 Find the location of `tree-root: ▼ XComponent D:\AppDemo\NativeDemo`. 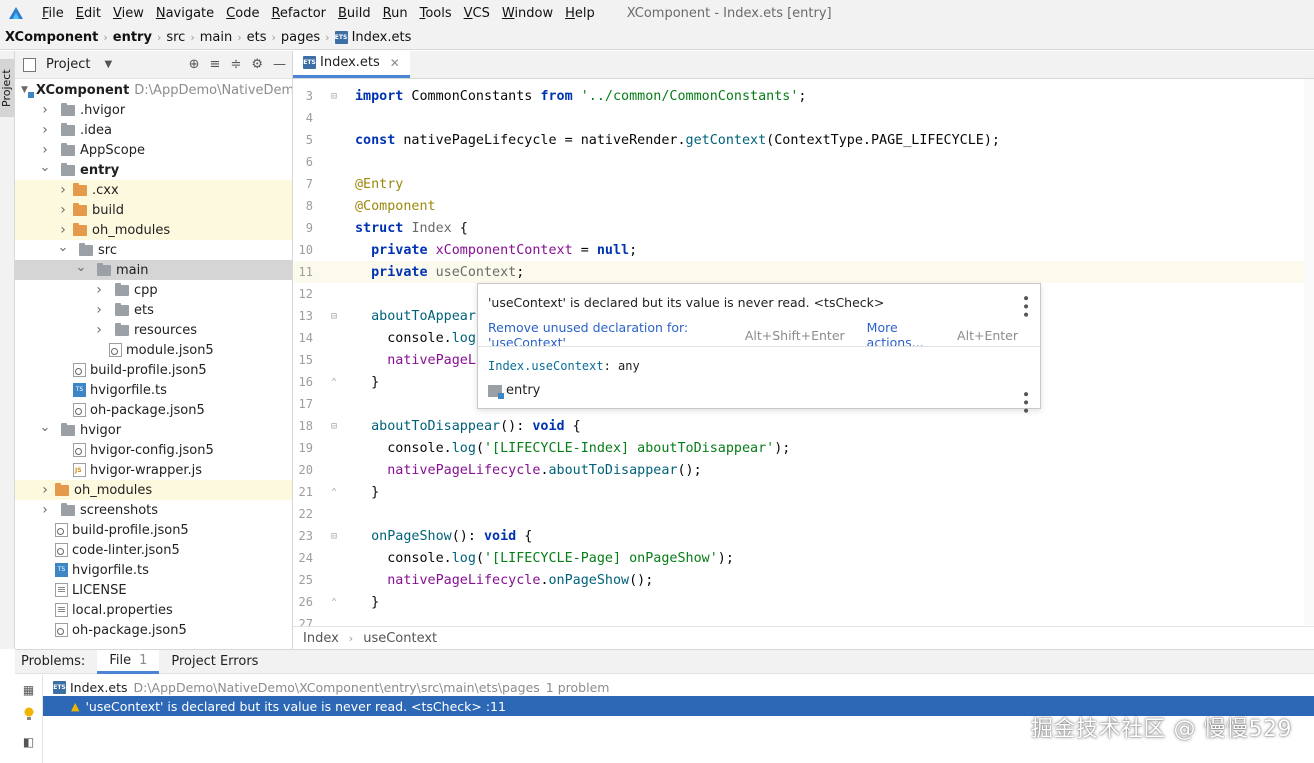

tree-root: ▼ XComponent D:\AppDemo\NativeDemo is located at coordinates (153, 90).